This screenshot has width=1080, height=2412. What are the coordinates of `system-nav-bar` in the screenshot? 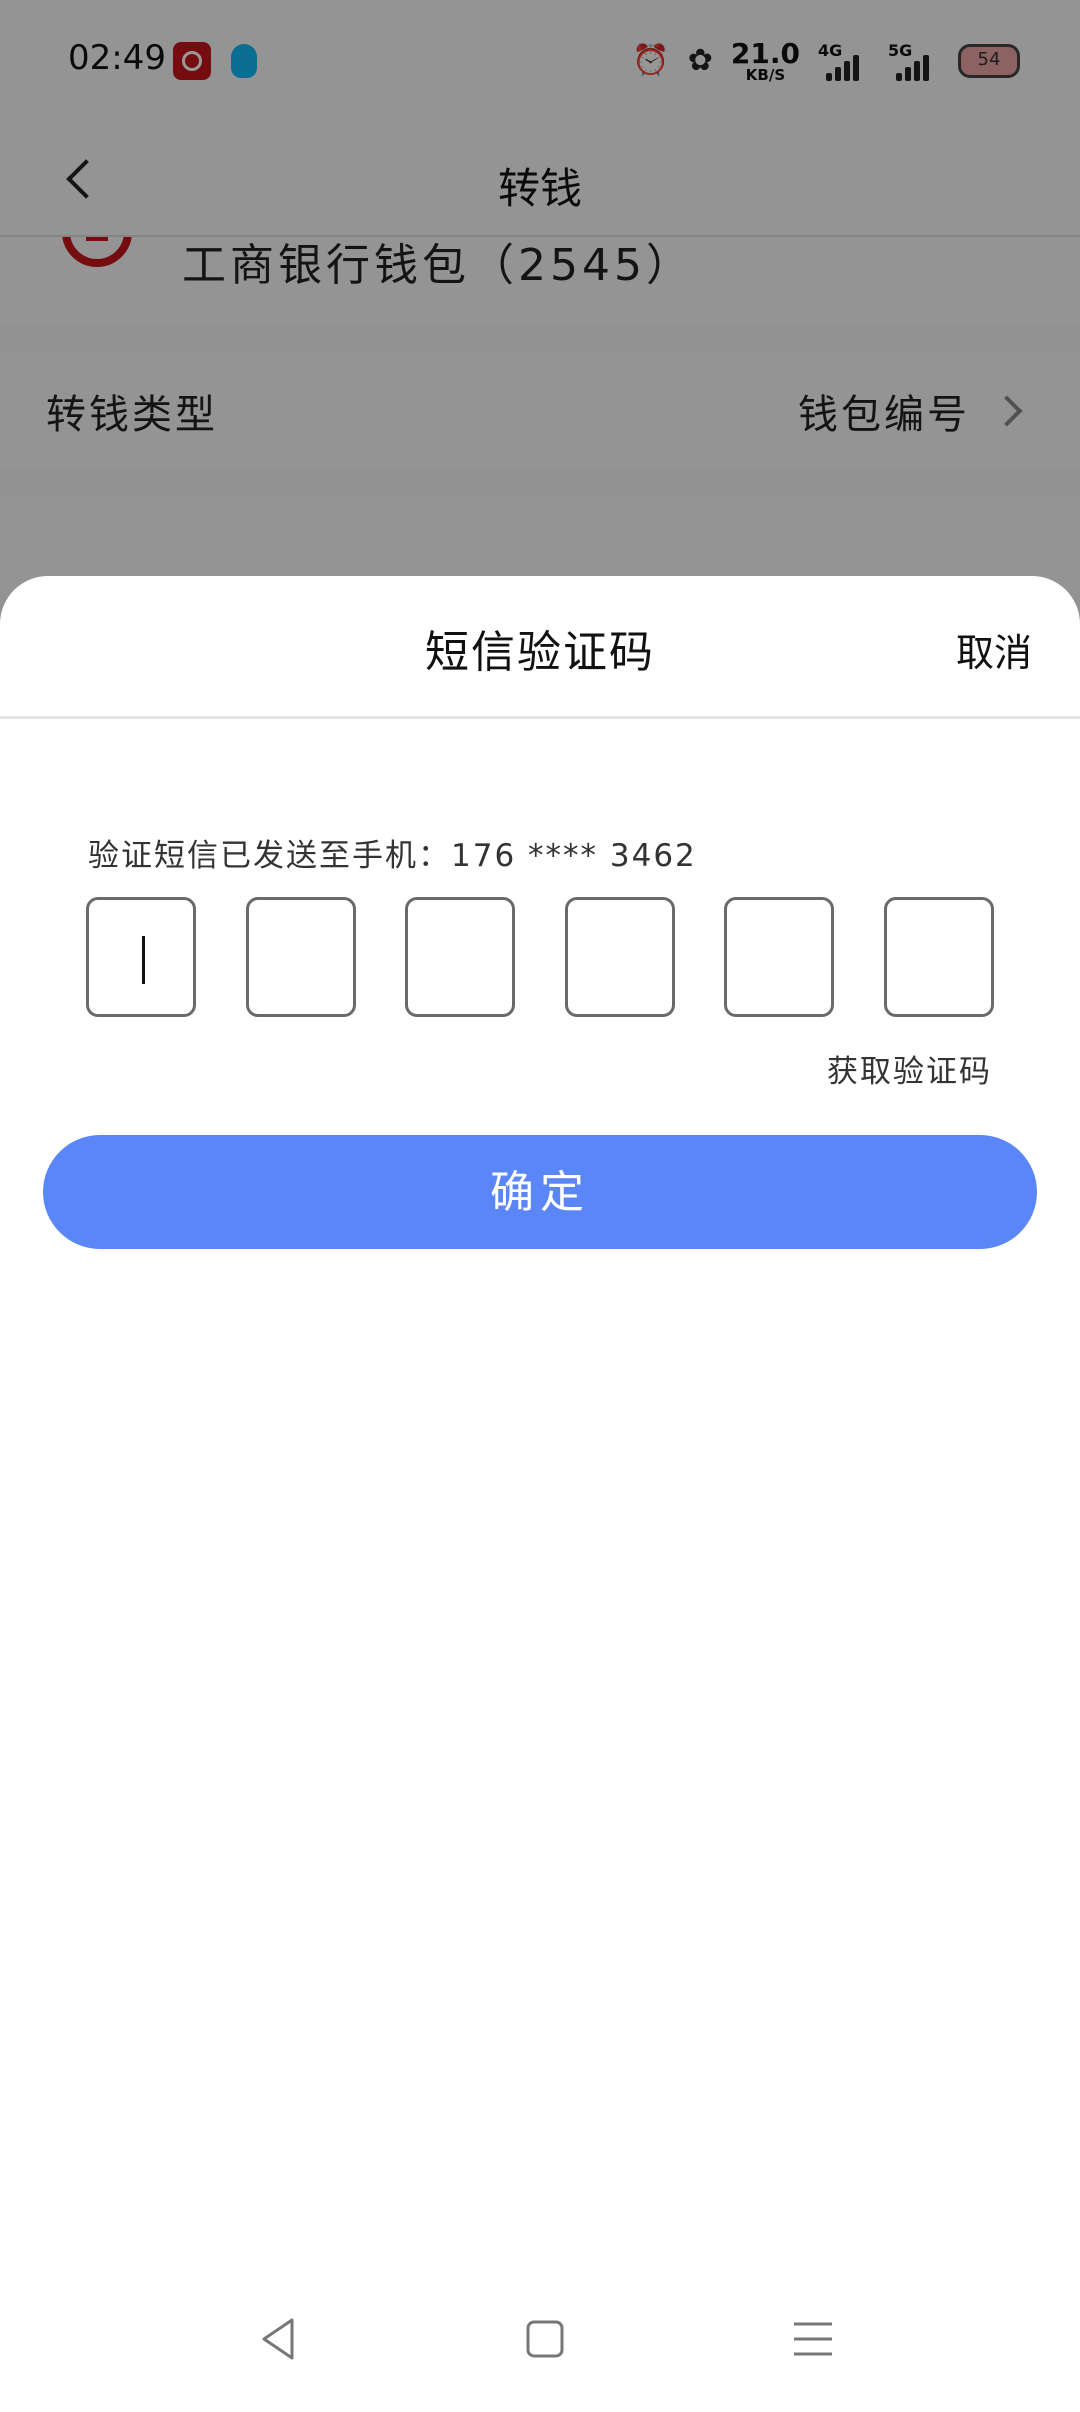 It's located at (540, 2344).